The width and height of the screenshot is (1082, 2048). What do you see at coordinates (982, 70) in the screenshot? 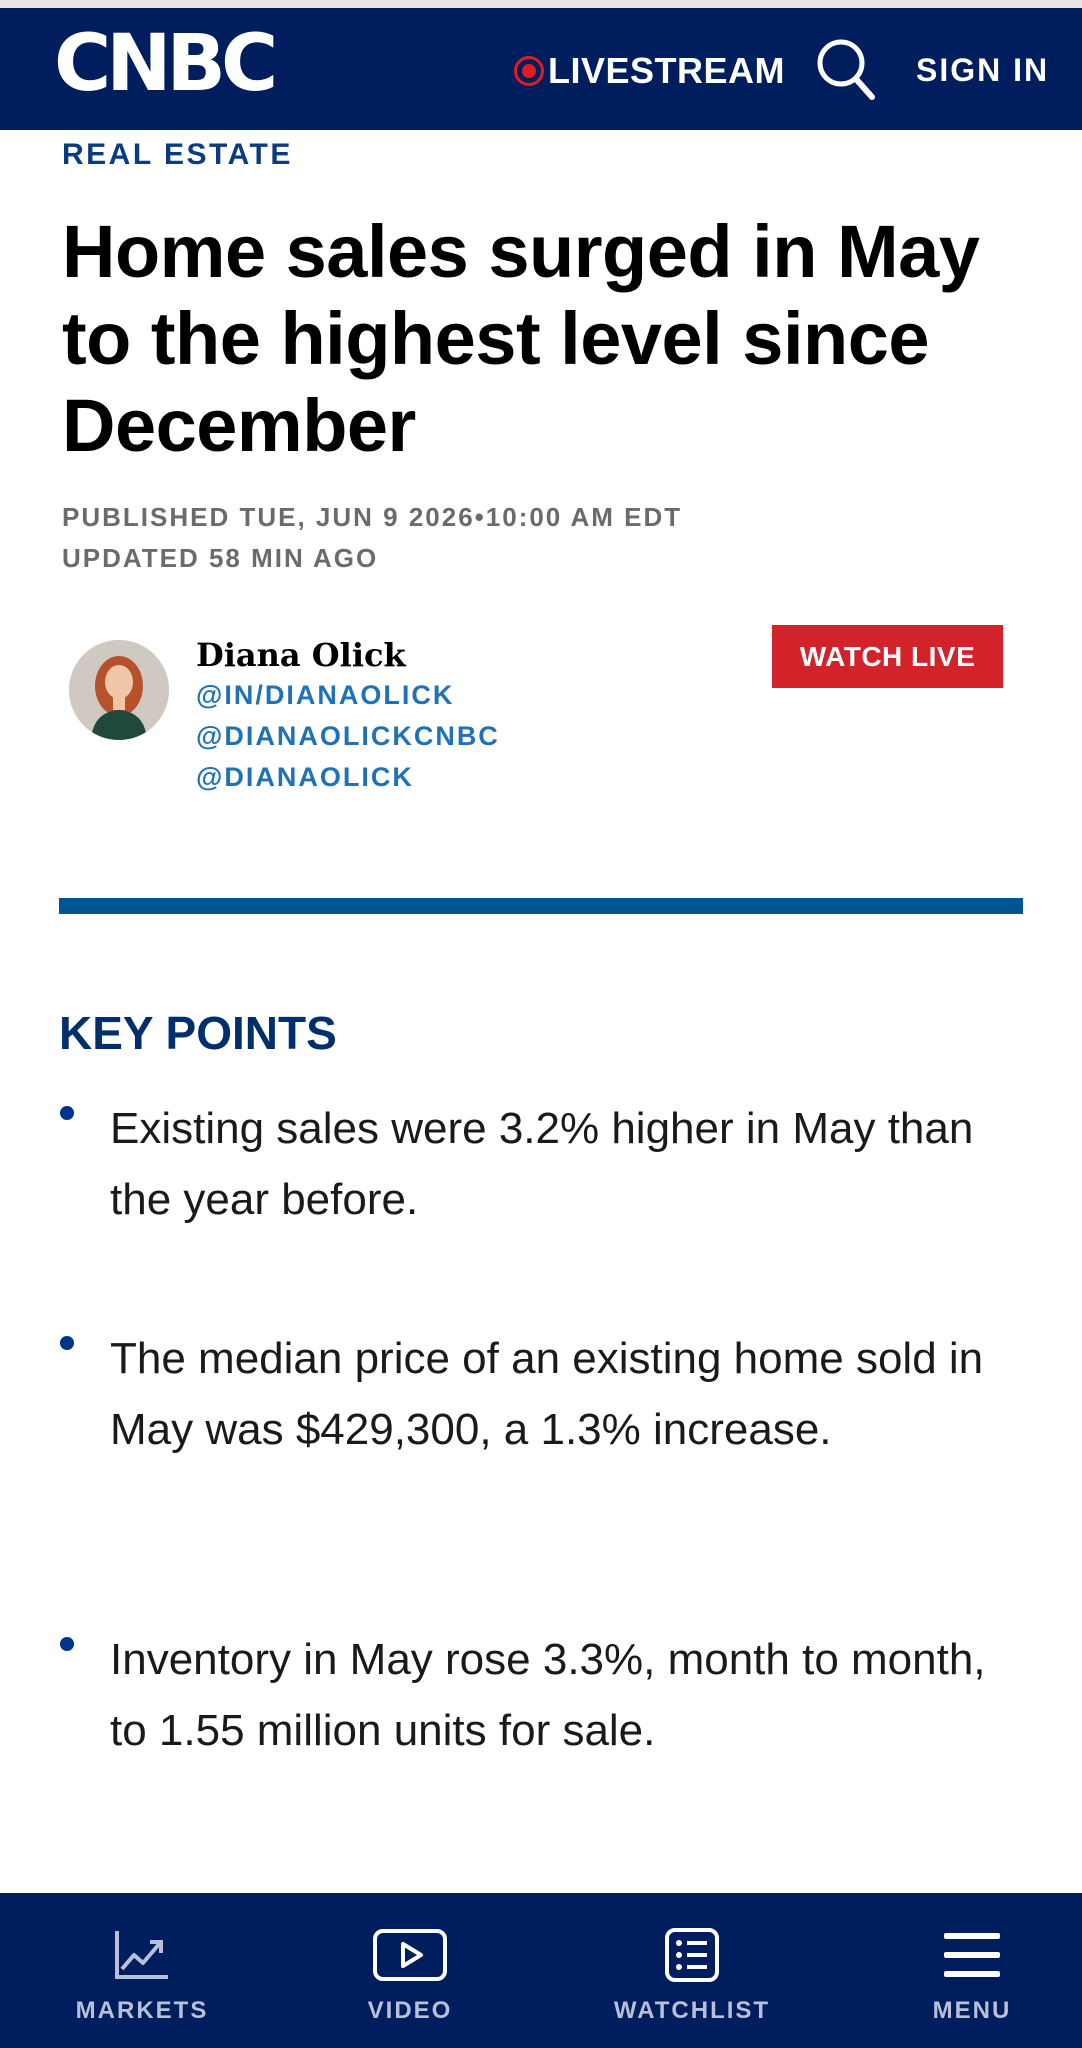
I see `sign-in-button: SIGN IN` at bounding box center [982, 70].